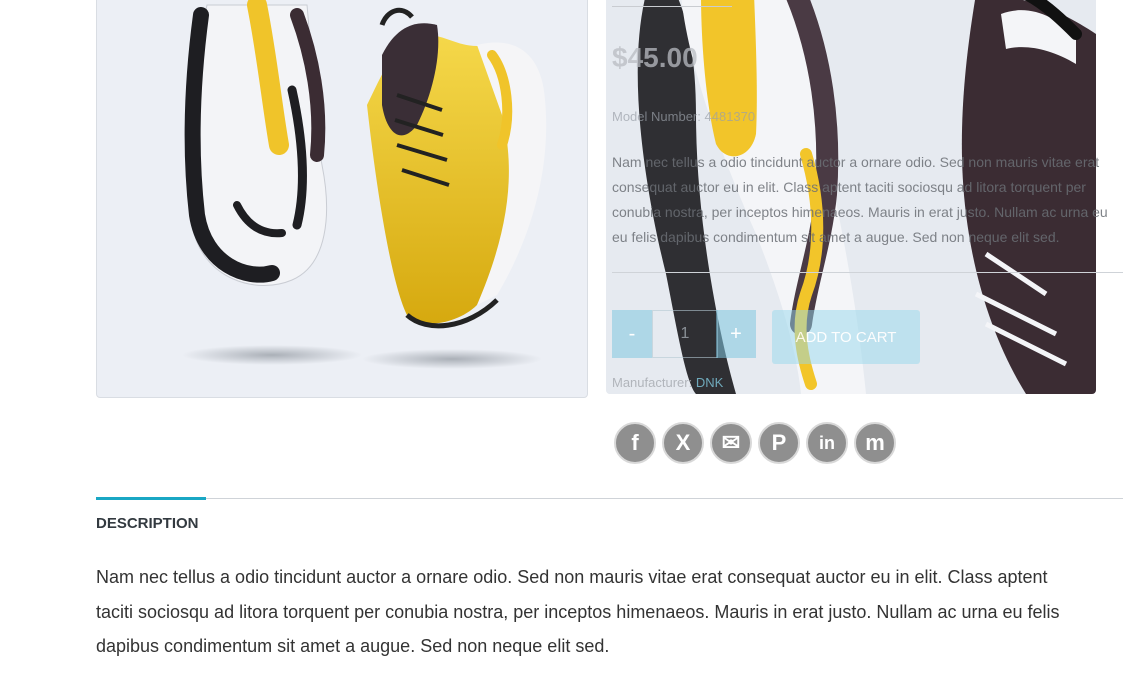 The height and width of the screenshot is (673, 1123). I want to click on email-icon: ✉, so click(731, 443).